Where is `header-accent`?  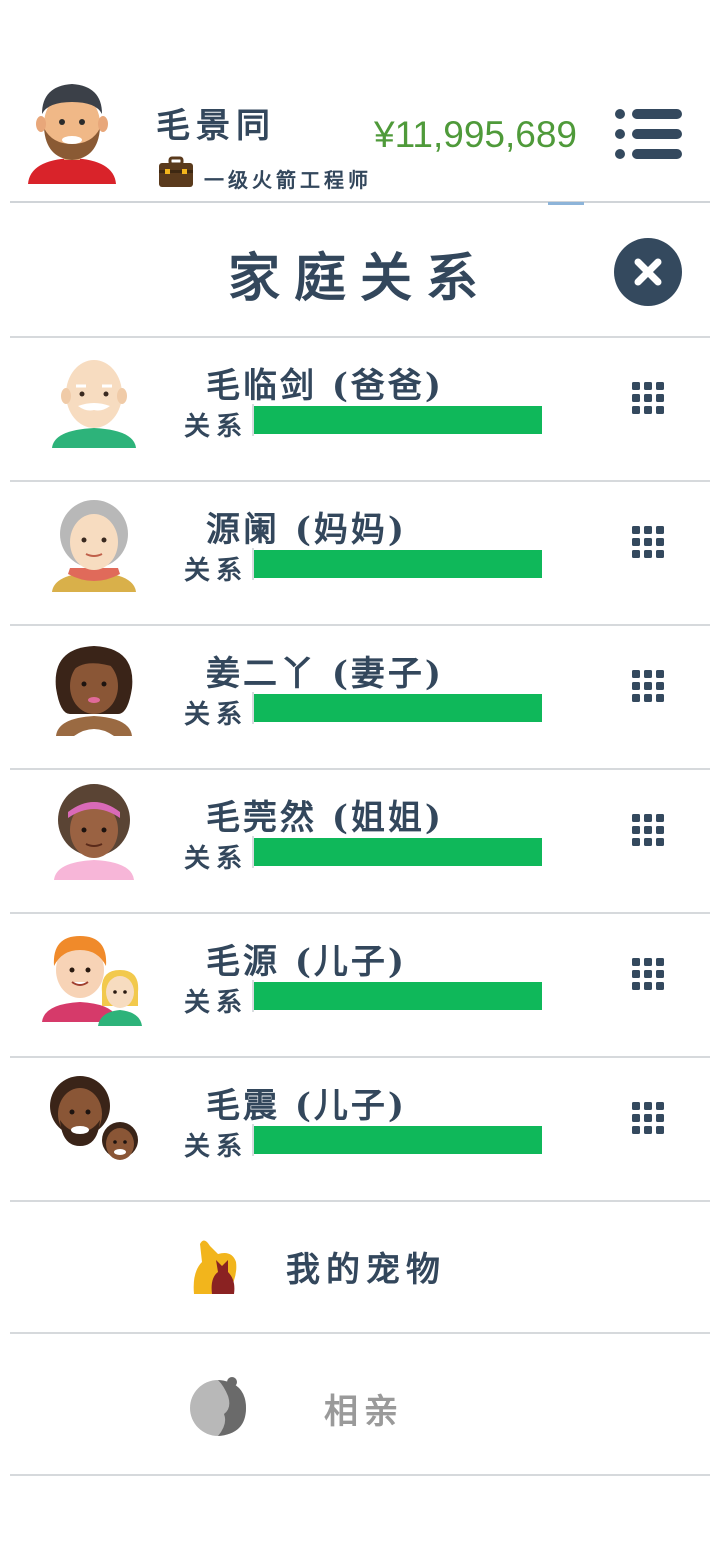 header-accent is located at coordinates (566, 203).